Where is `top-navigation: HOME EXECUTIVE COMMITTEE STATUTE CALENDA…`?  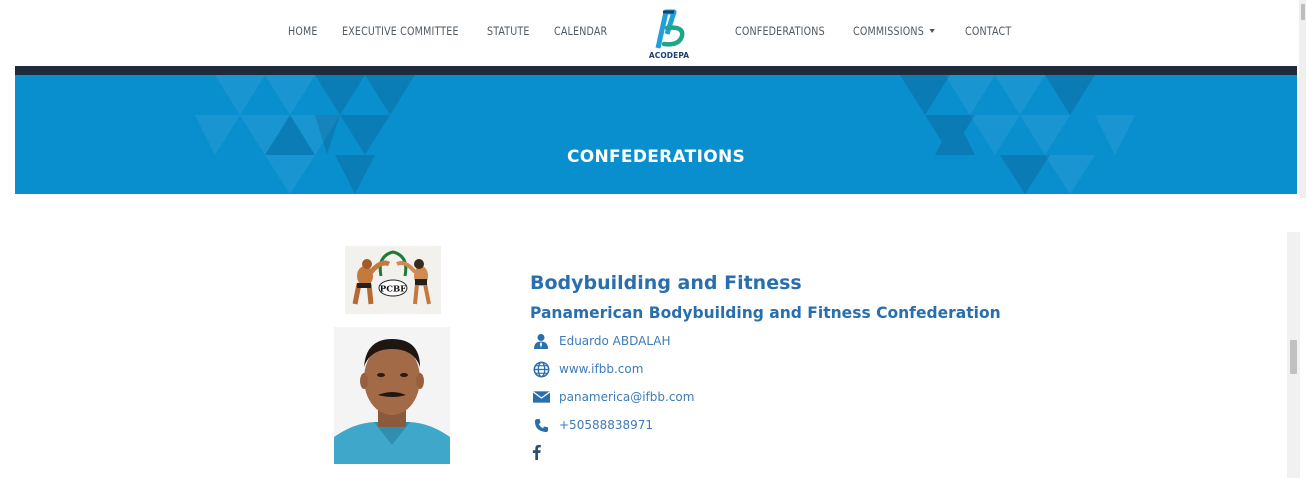
top-navigation: HOME EXECUTIVE COMMITTEE STATUTE CALENDA… is located at coordinates (653, 33).